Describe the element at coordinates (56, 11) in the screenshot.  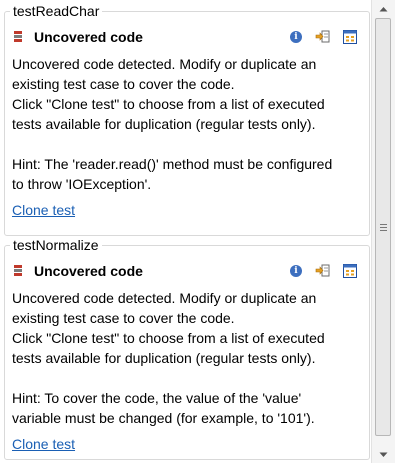
I see `group-title: testReadChar` at that location.